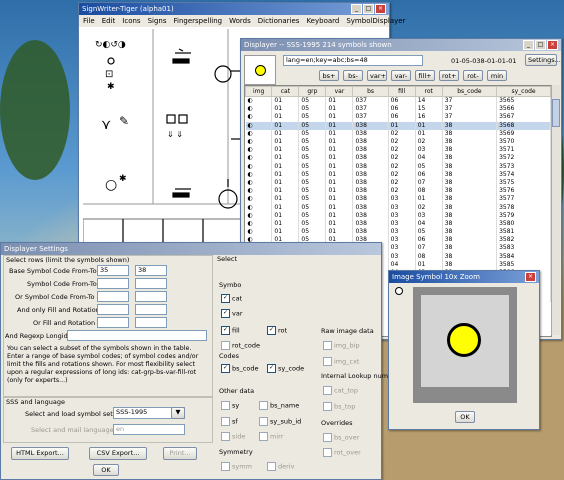 The height and width of the screenshot is (480, 564). I want to click on table-cell: 3576, so click(523, 191).